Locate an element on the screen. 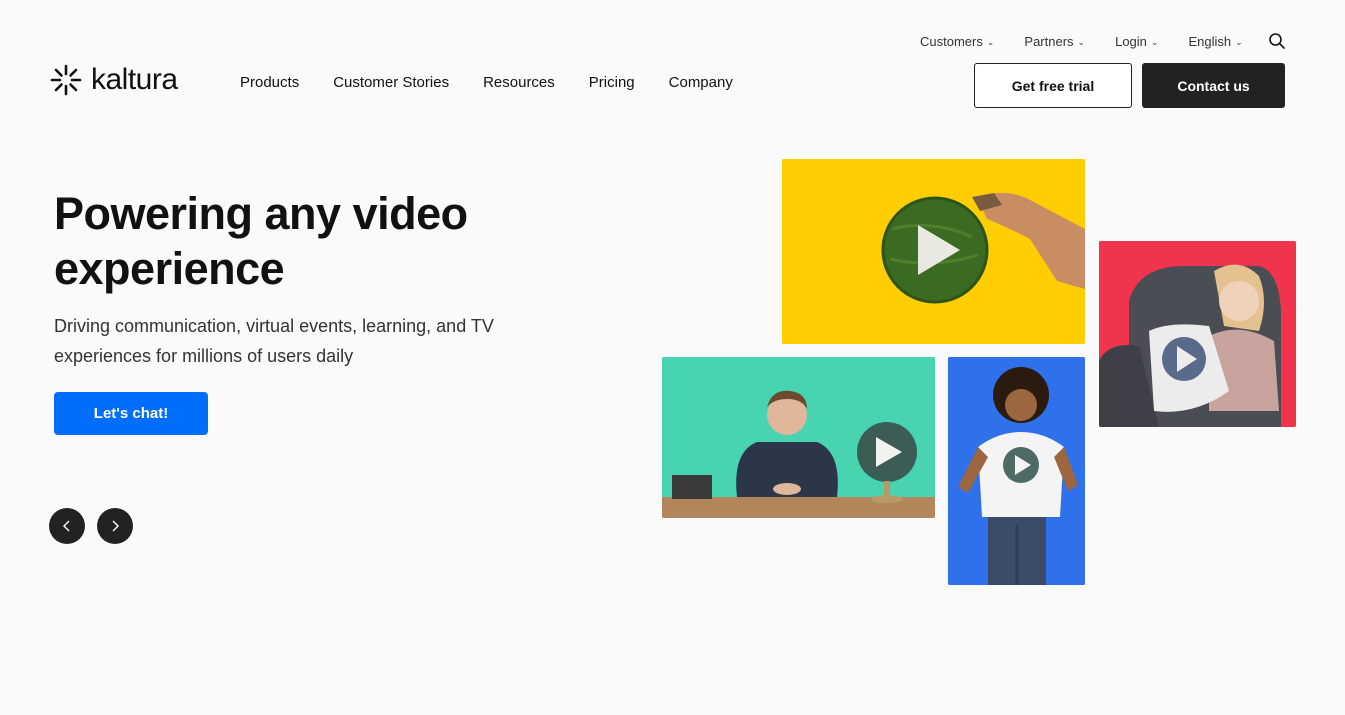 The width and height of the screenshot is (1345, 715). hero-subtitle-line: experiences for millions of users daily is located at coordinates (204, 356).